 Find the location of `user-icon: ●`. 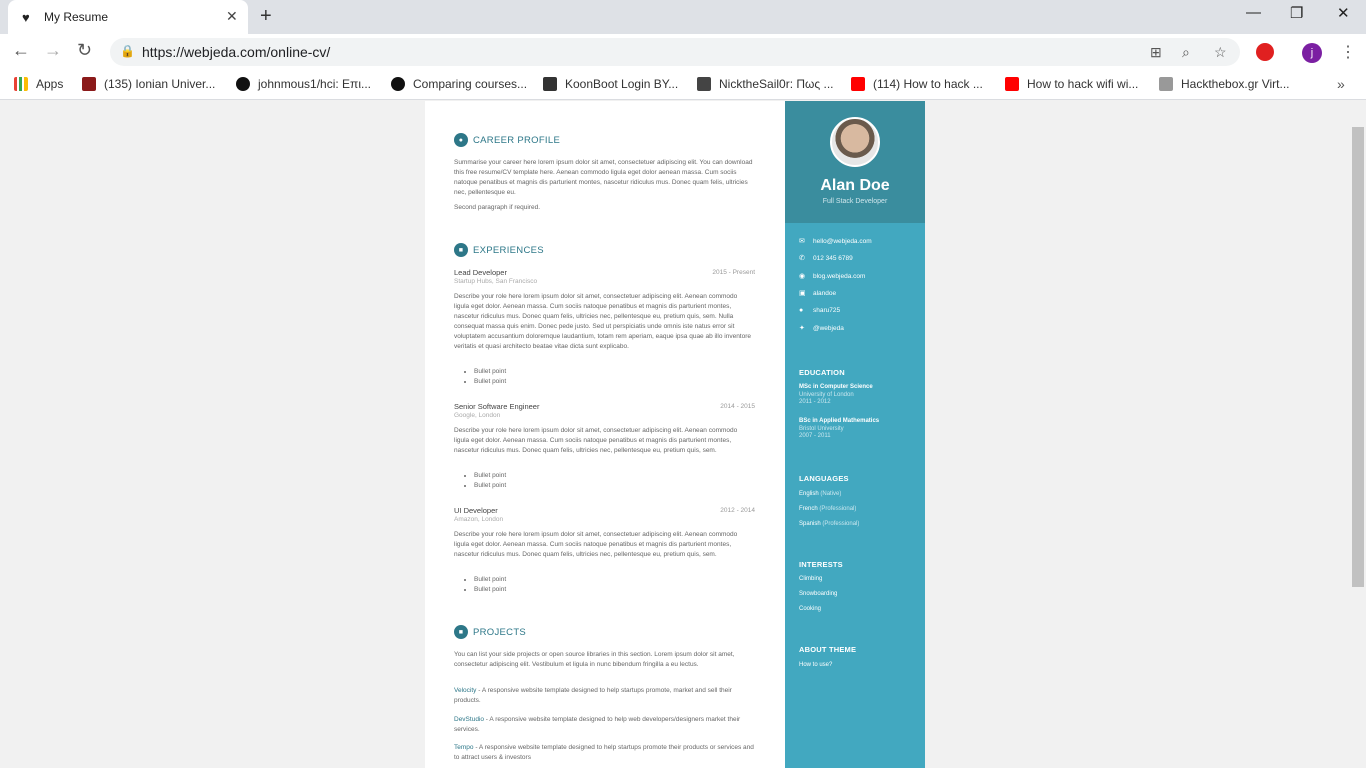

user-icon: ● is located at coordinates (461, 140).